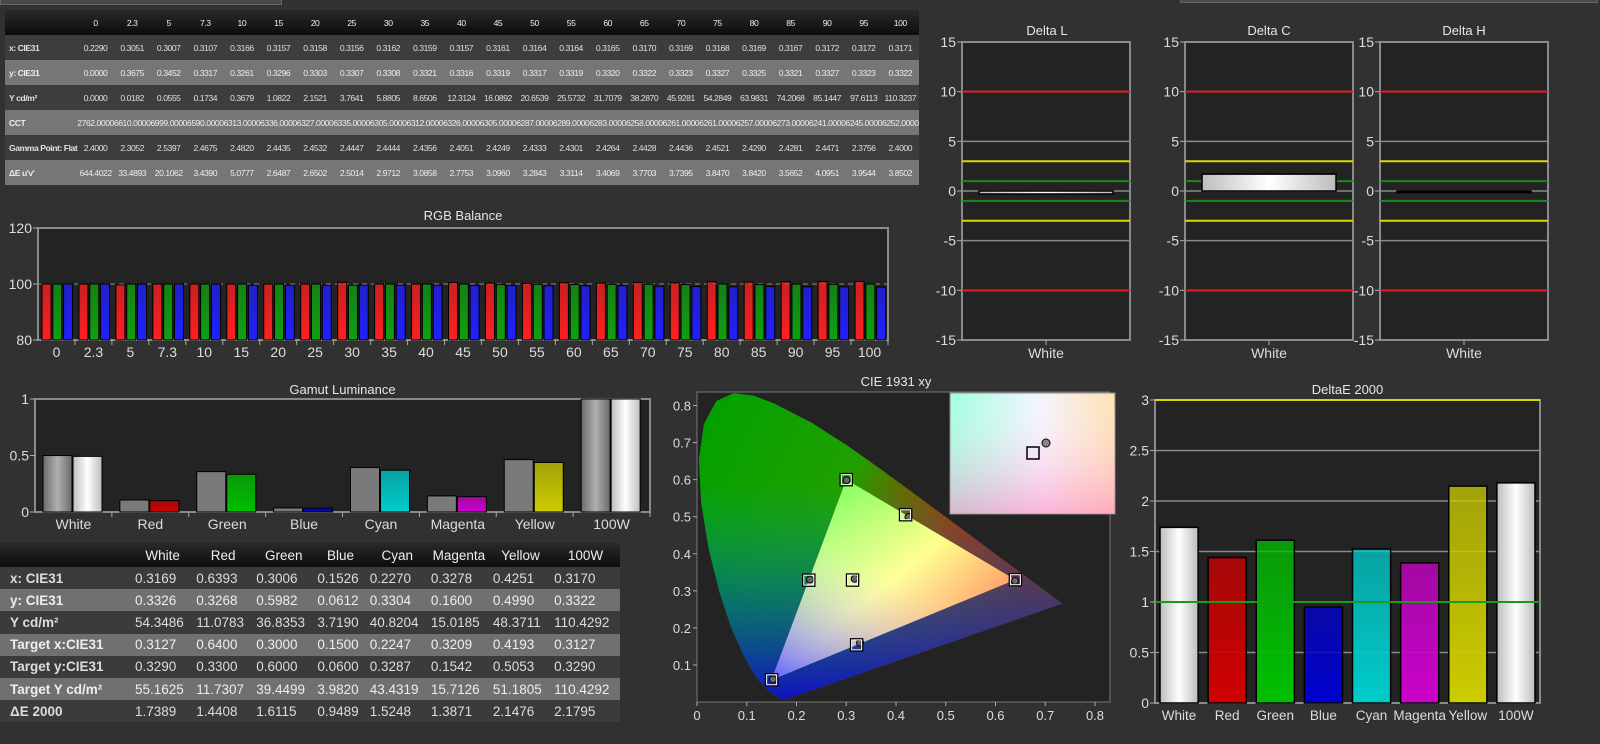  What do you see at coordinates (205, 122) in the screenshot?
I see `table-cell: 6590.0000` at bounding box center [205, 122].